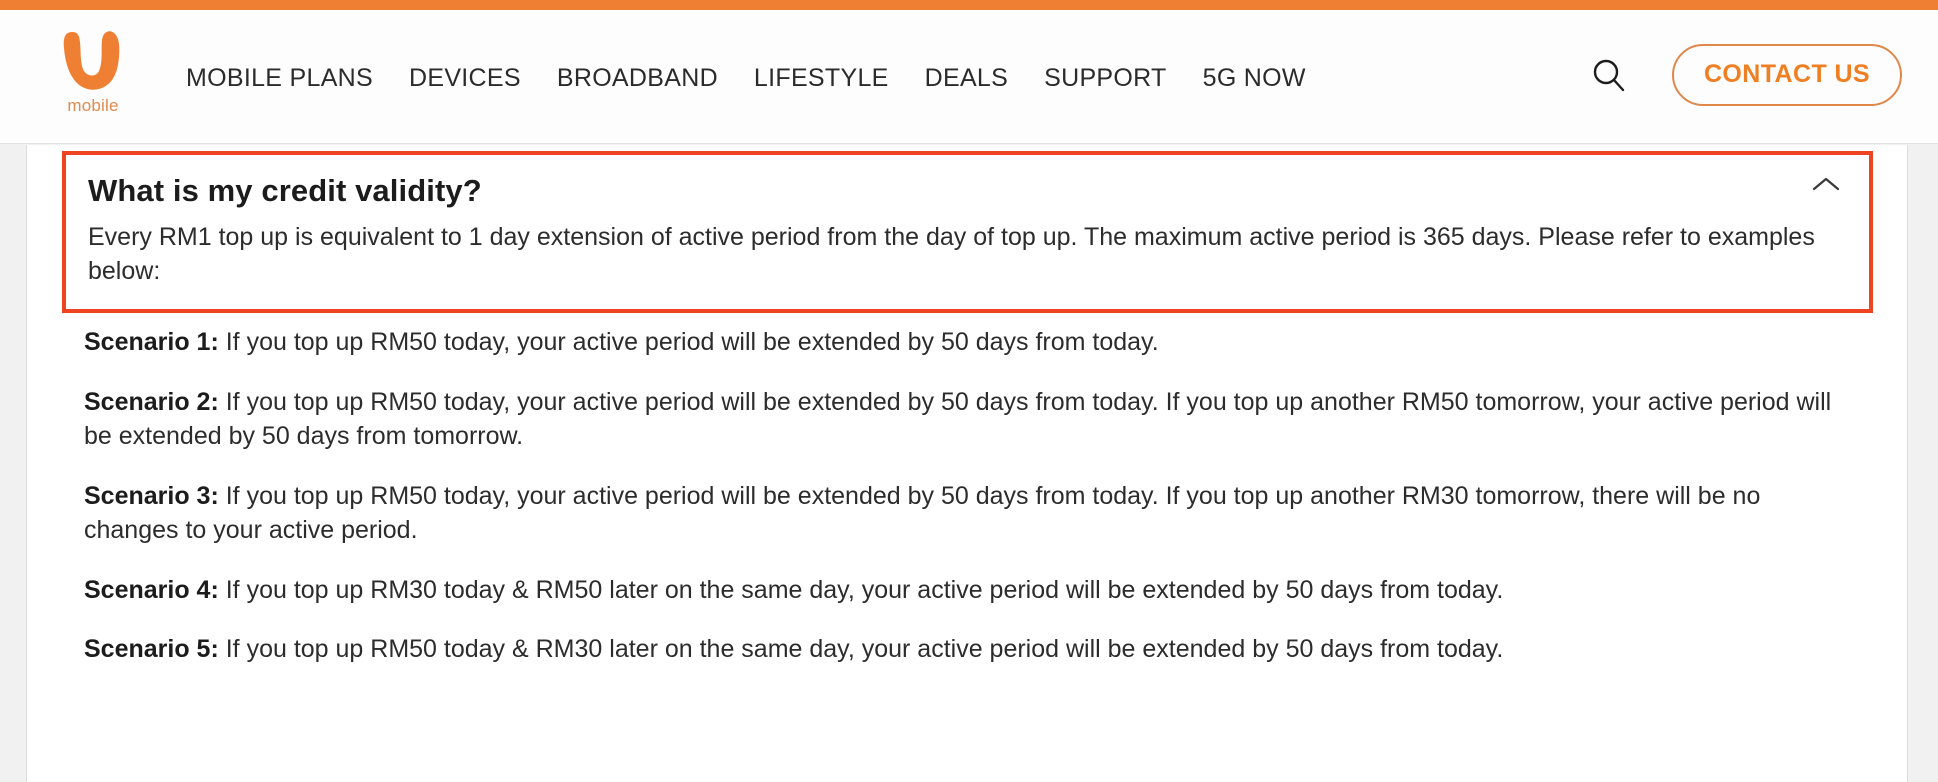  I want to click on scenario-label: Scenario 3:, so click(151, 495).